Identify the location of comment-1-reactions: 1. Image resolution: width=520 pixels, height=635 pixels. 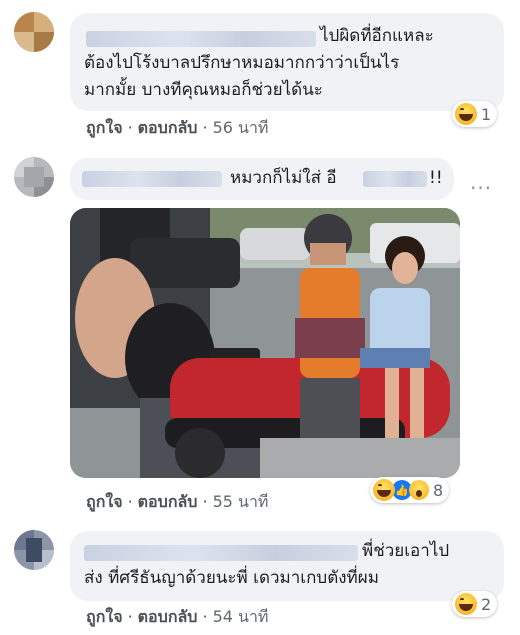
(475, 114).